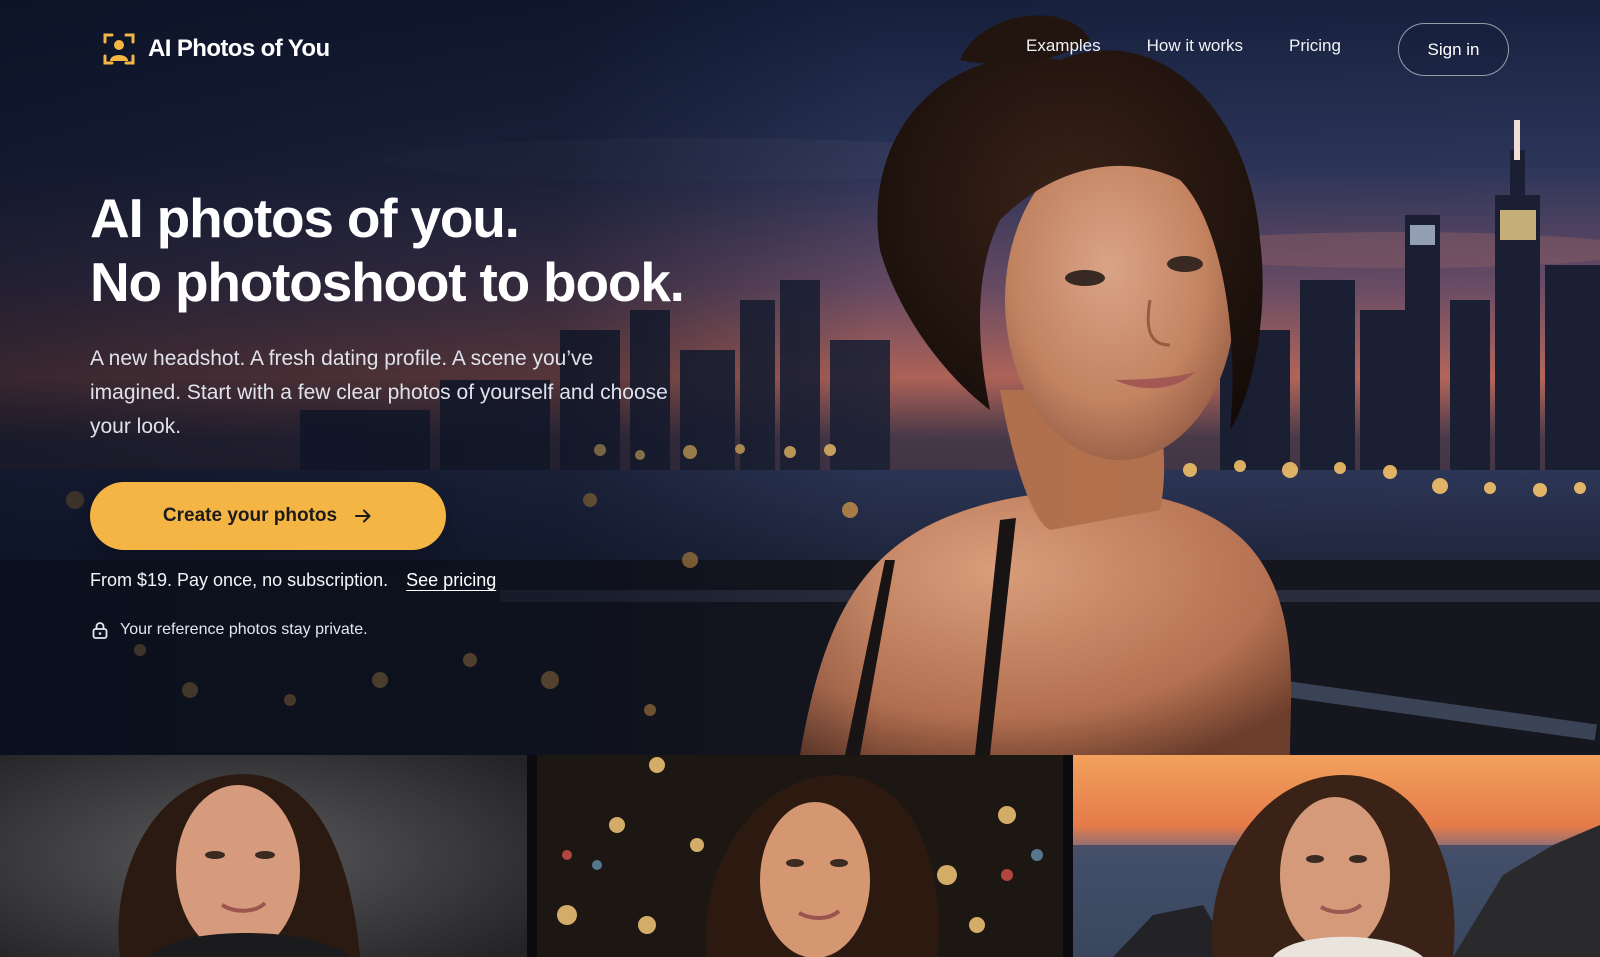 This screenshot has height=957, width=1600. I want to click on cta-label: Create your photos, so click(250, 515).